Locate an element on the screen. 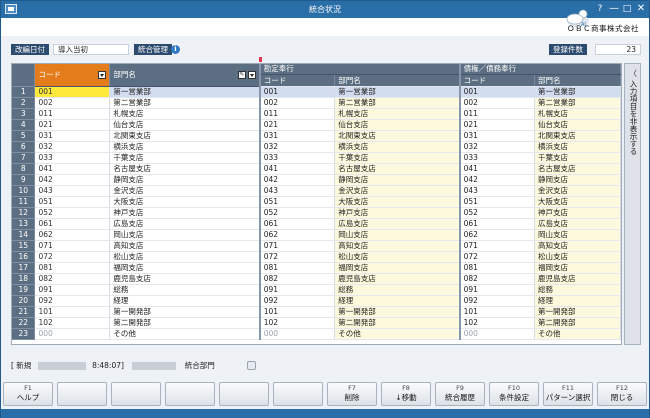  kanjo-name-cell: 高知支店 is located at coordinates (397, 246).